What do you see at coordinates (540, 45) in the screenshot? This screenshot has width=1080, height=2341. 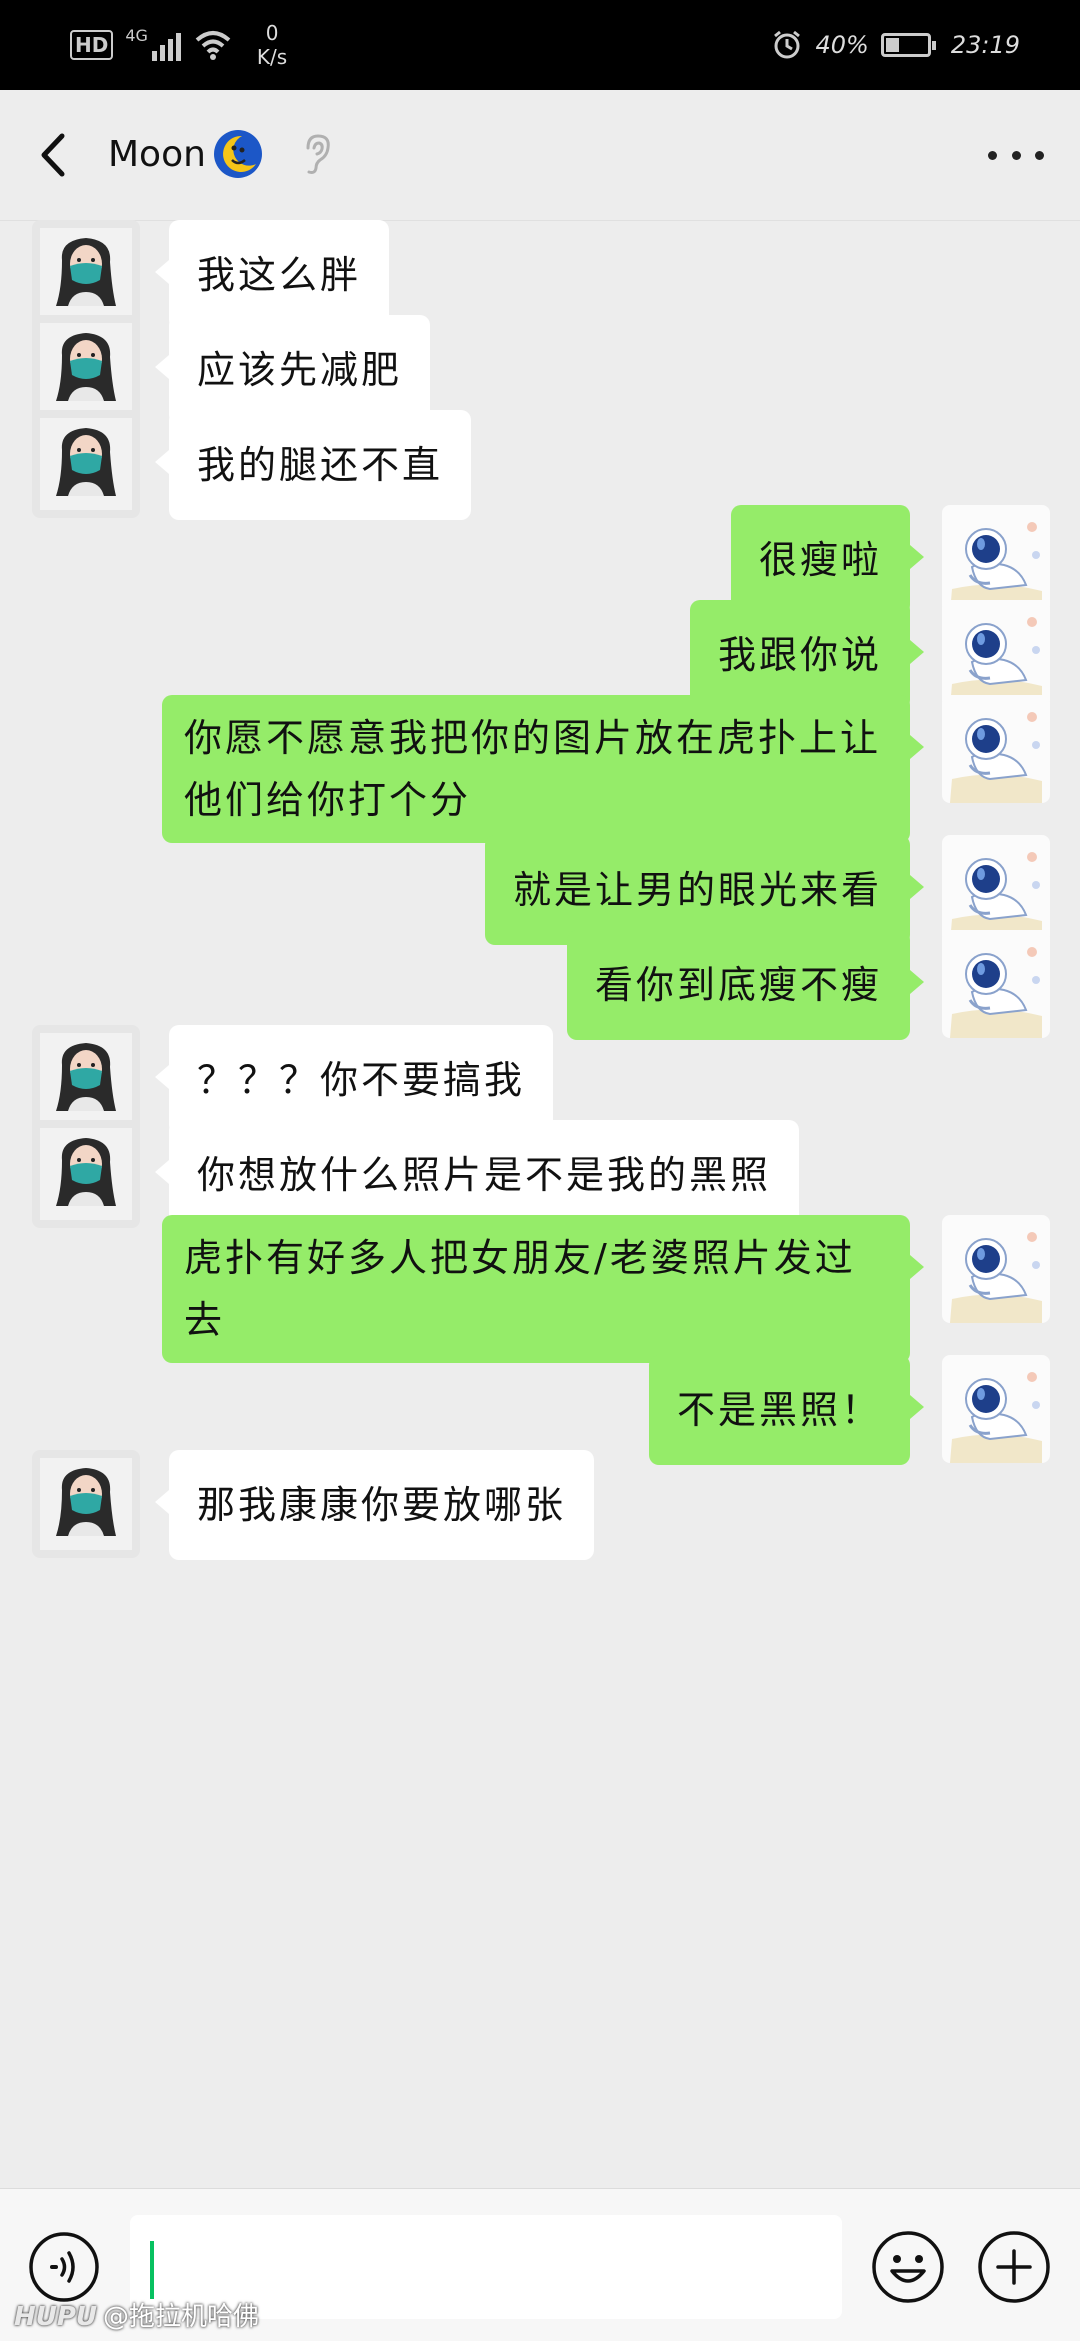 I see `status-bar: HD 4G 0 K/s 40% 23:19` at bounding box center [540, 45].